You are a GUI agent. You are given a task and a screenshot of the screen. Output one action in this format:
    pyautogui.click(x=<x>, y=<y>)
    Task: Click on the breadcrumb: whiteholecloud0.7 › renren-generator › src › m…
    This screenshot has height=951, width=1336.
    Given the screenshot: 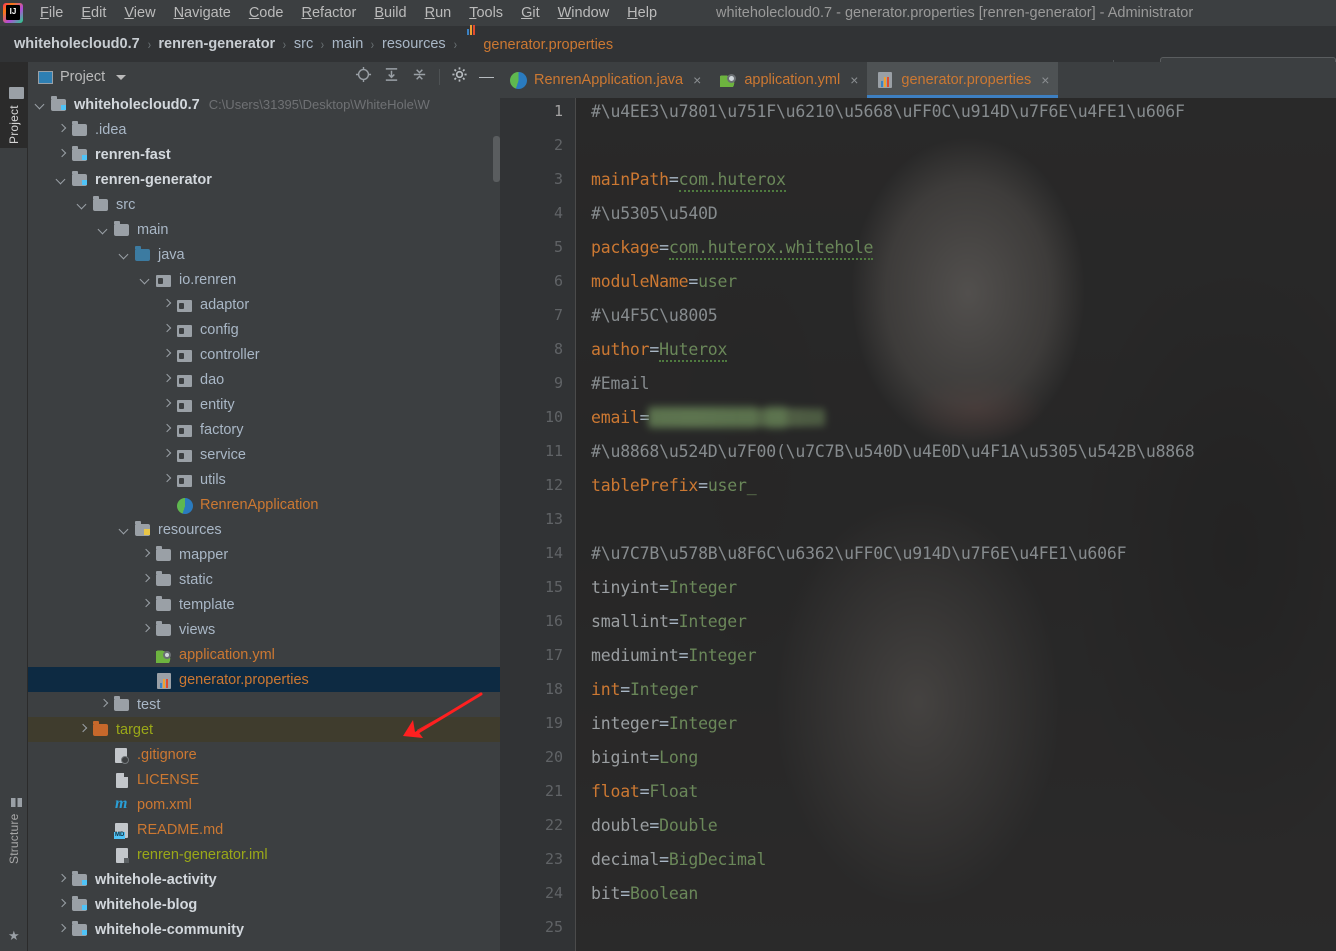 What is the action you would take?
    pyautogui.click(x=306, y=44)
    